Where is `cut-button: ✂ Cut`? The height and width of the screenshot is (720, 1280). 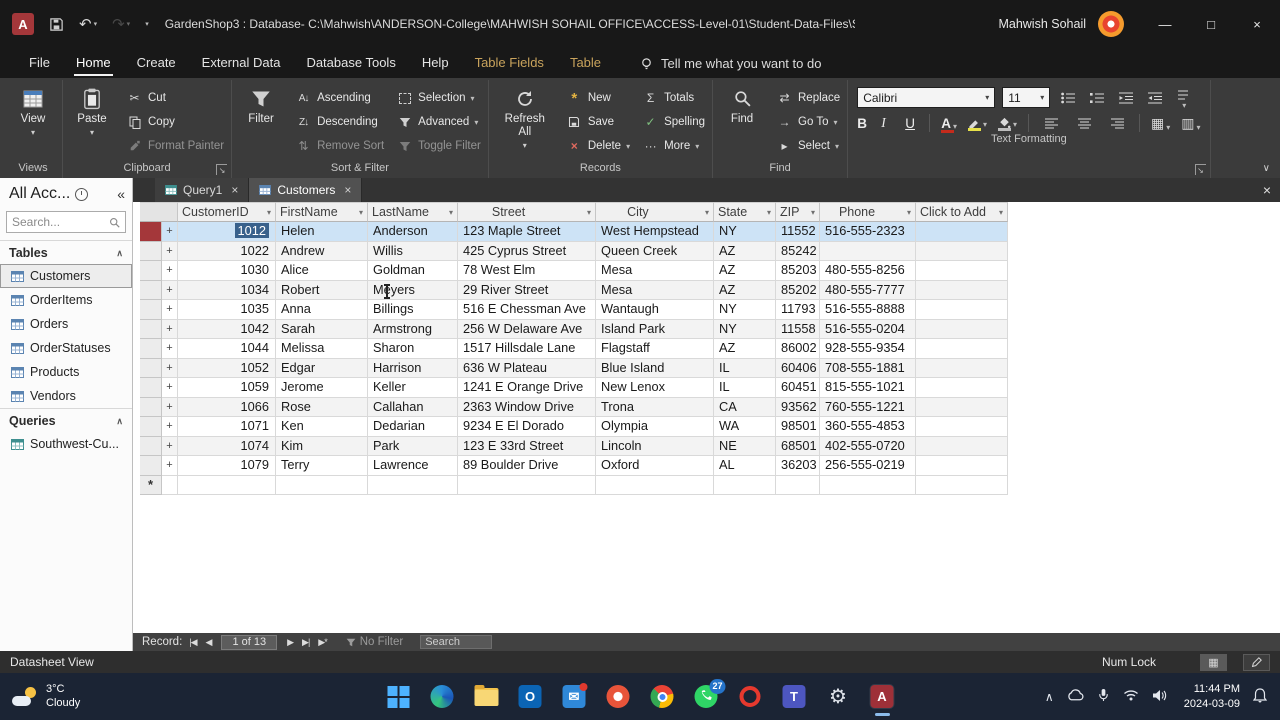 cut-button: ✂ Cut is located at coordinates (175, 98).